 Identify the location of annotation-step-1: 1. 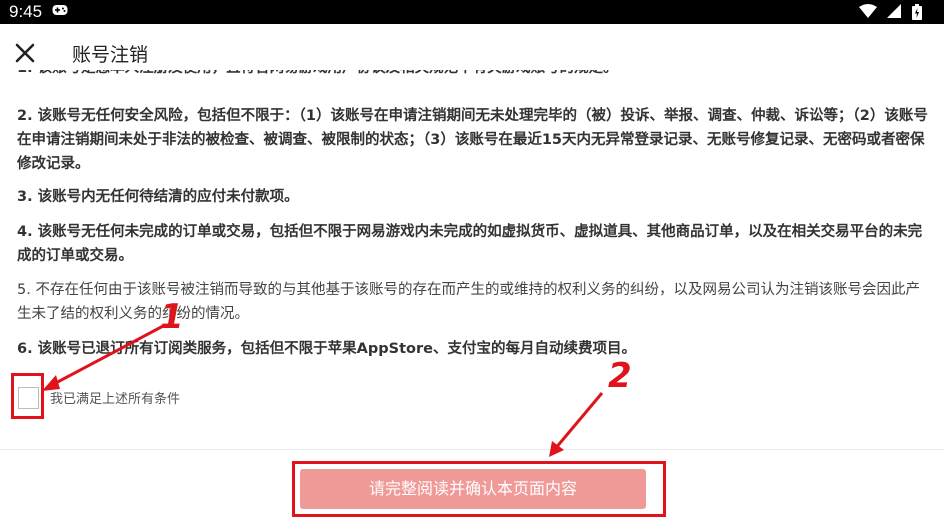
(172, 317).